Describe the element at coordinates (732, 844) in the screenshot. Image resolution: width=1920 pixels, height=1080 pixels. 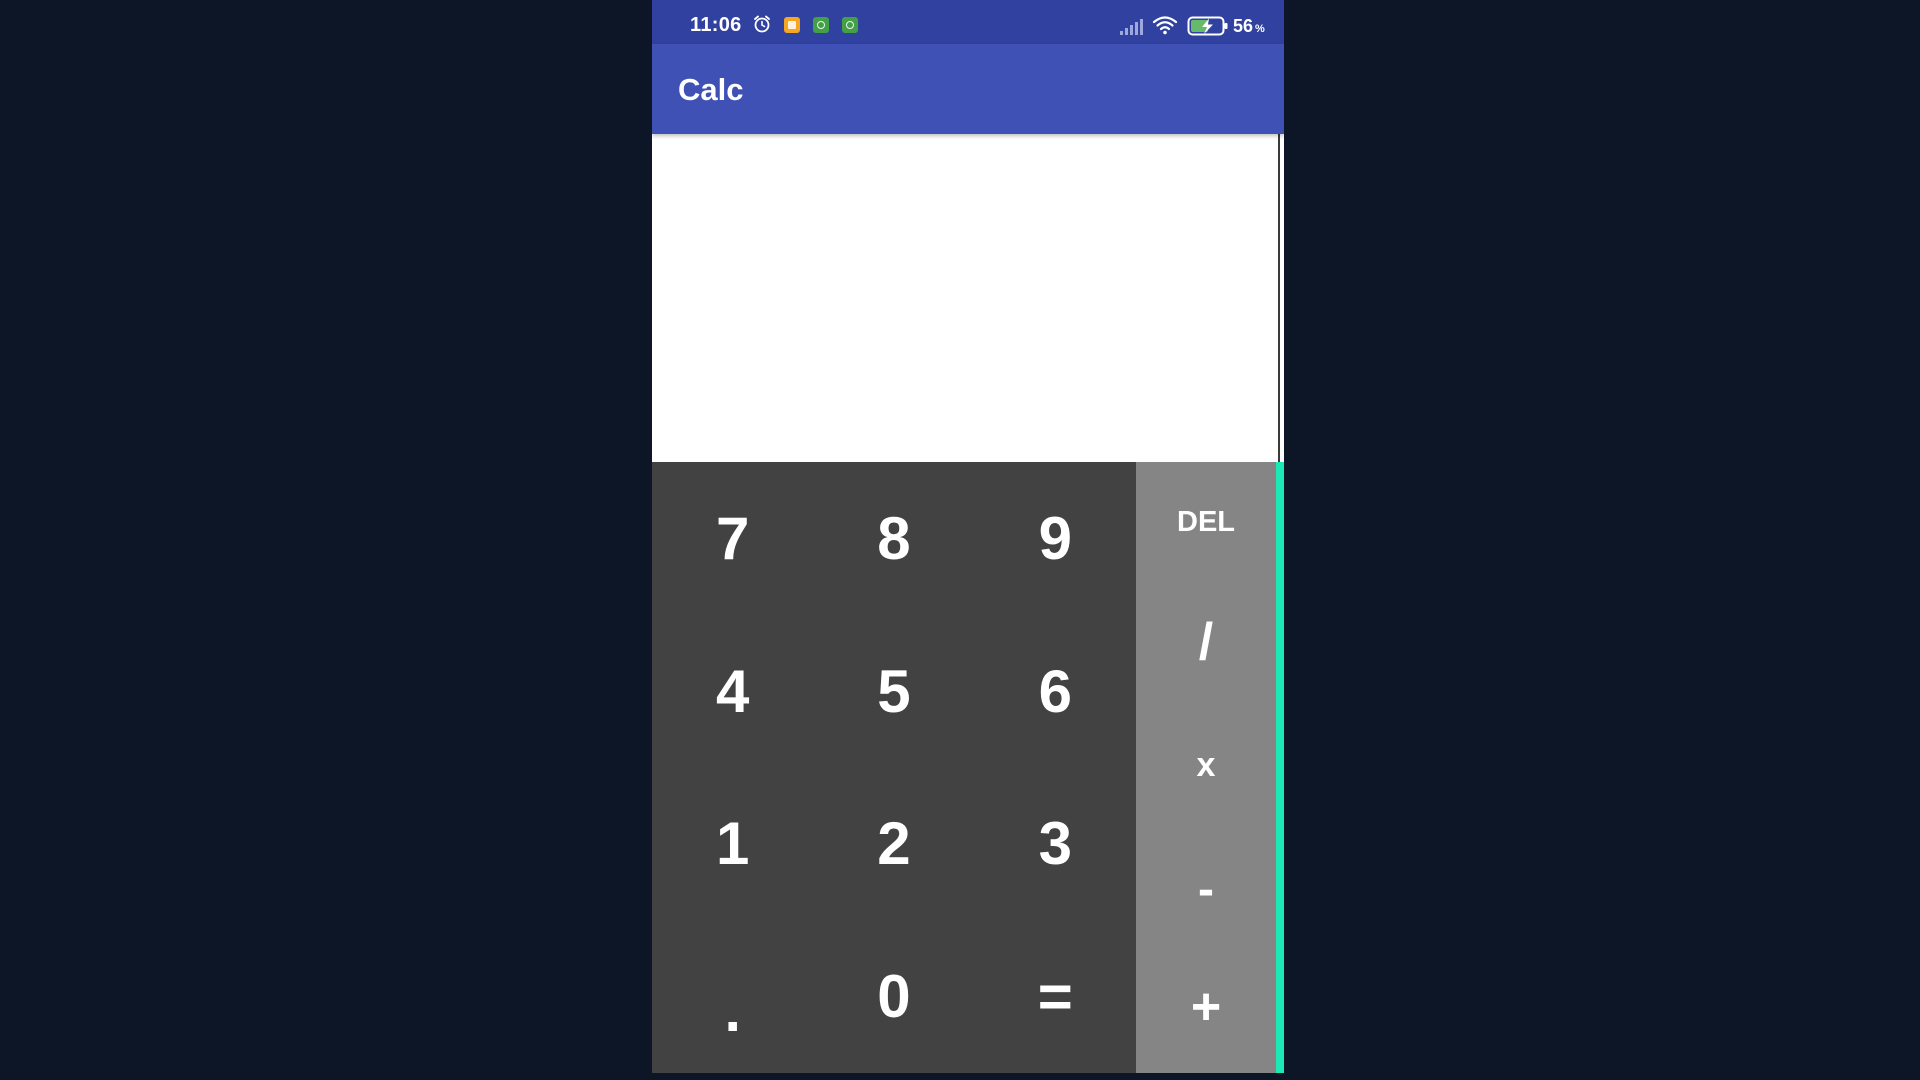
I see `key-1: 1` at that location.